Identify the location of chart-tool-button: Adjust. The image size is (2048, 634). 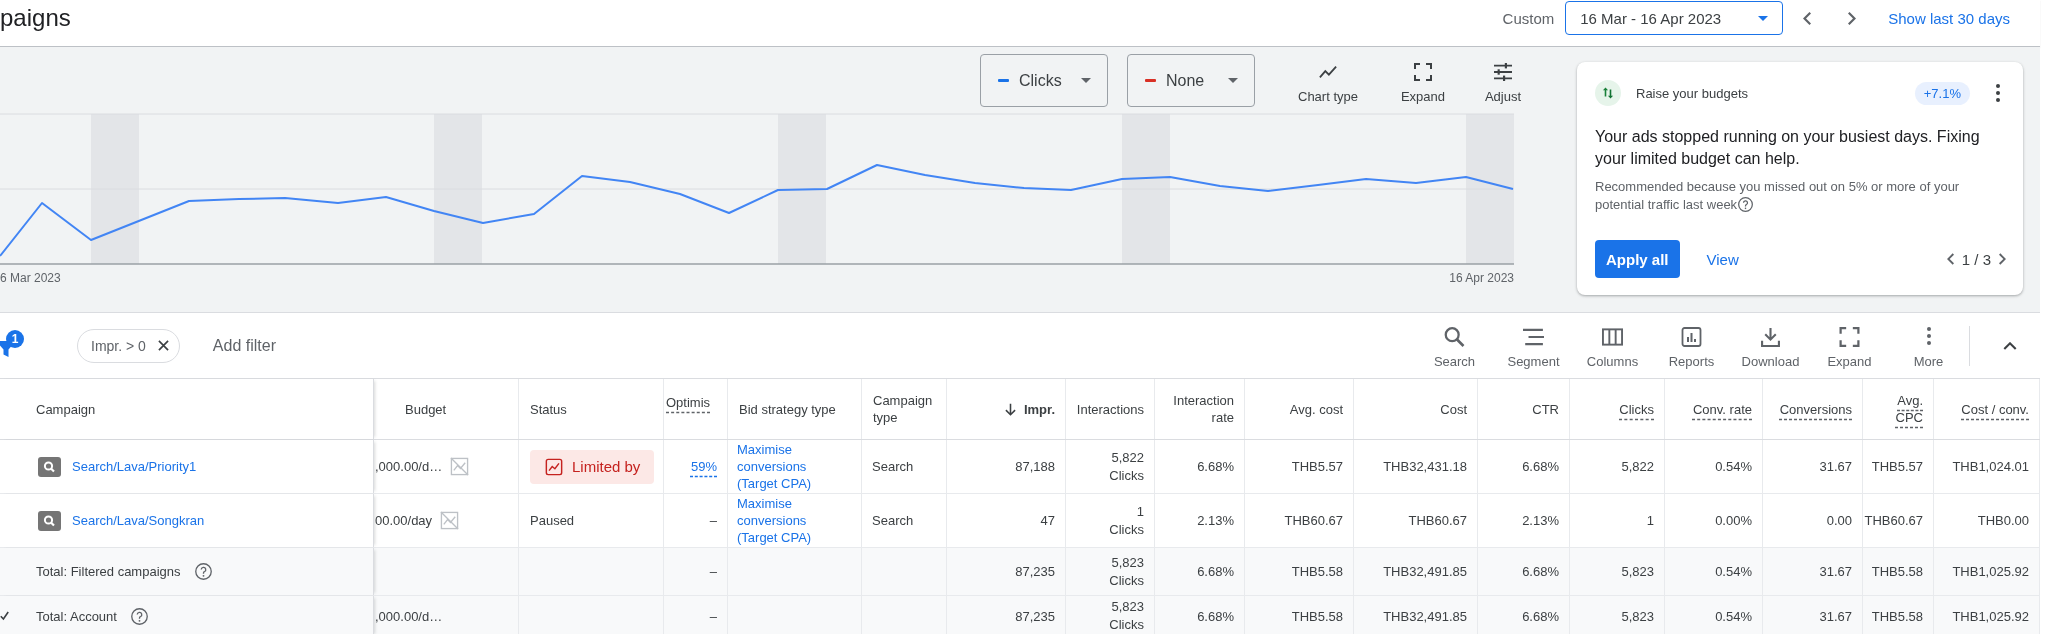
(1503, 80).